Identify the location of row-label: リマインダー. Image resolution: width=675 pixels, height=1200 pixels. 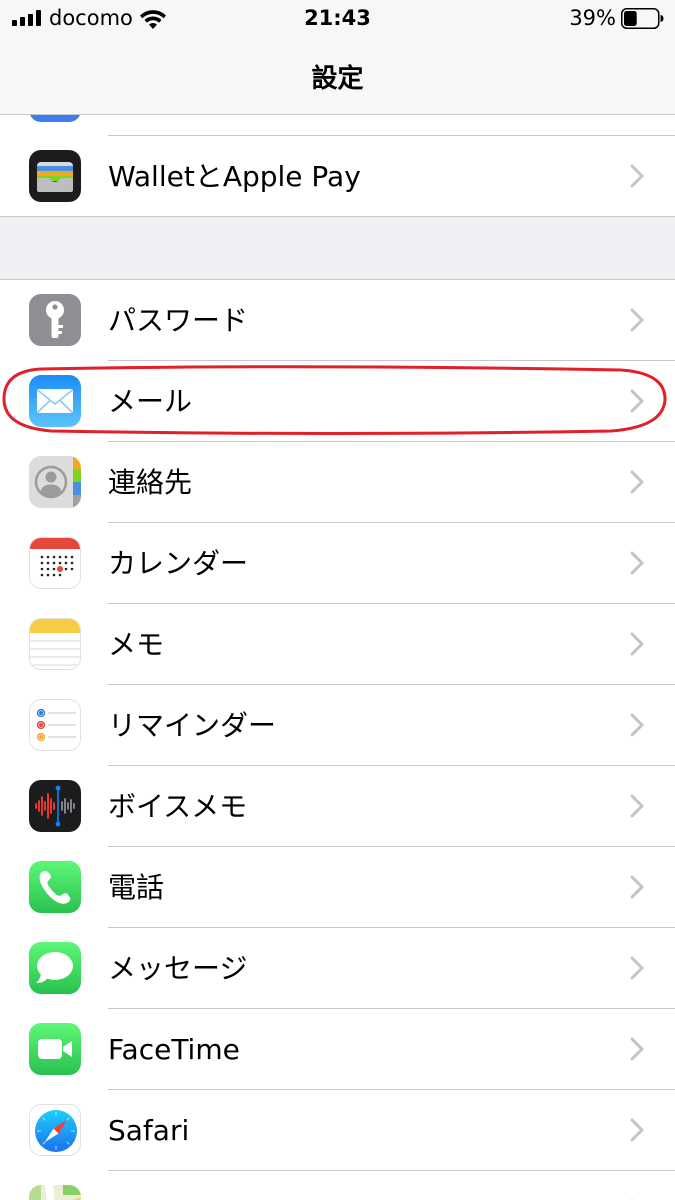
(192, 725).